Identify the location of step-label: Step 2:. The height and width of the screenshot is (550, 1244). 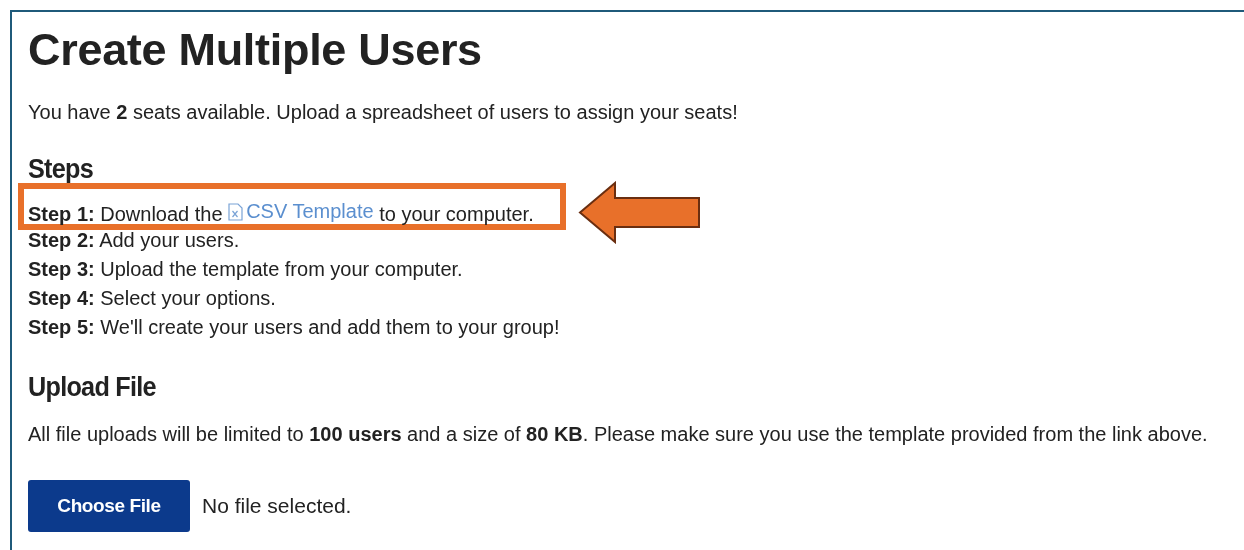
(61, 240).